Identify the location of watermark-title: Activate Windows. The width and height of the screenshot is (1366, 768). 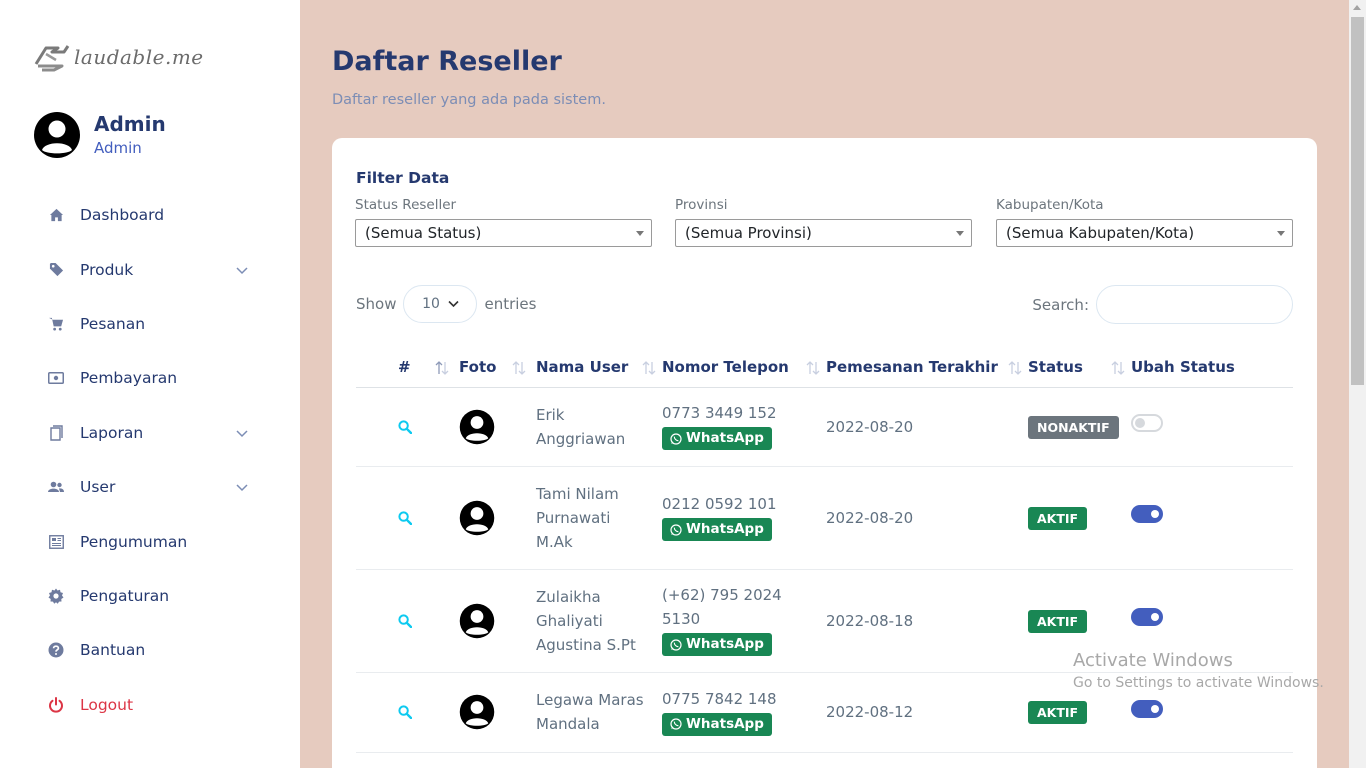
(1153, 660).